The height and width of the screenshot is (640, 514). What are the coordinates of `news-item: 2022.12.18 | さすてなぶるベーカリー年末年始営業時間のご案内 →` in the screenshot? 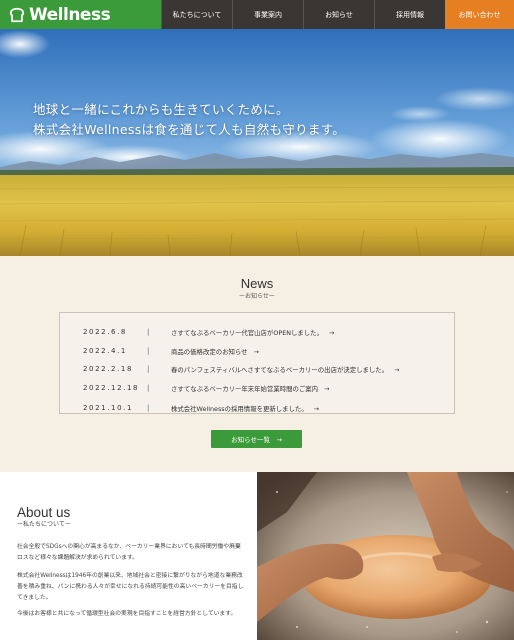 It's located at (257, 388).